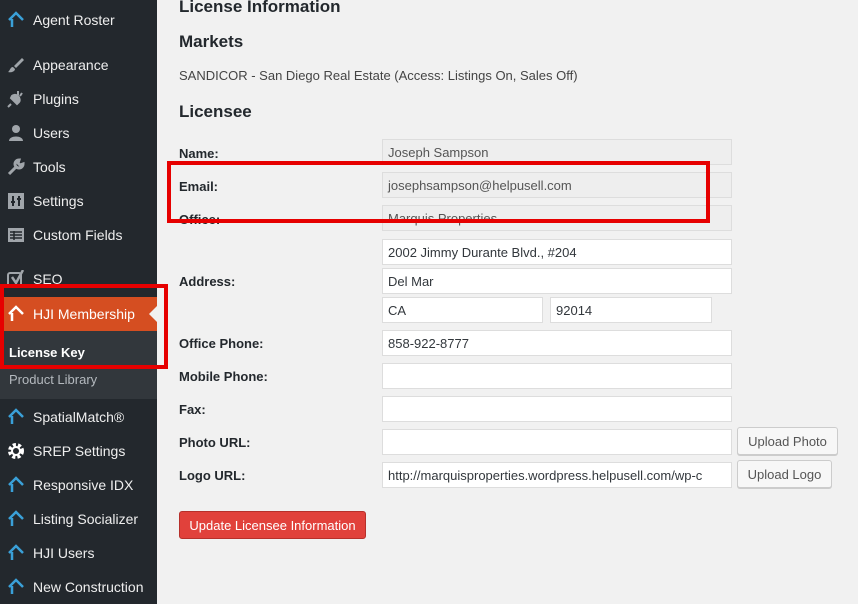 This screenshot has height=604, width=858. Describe the element at coordinates (207, 281) in the screenshot. I see `address-label: Address:` at that location.